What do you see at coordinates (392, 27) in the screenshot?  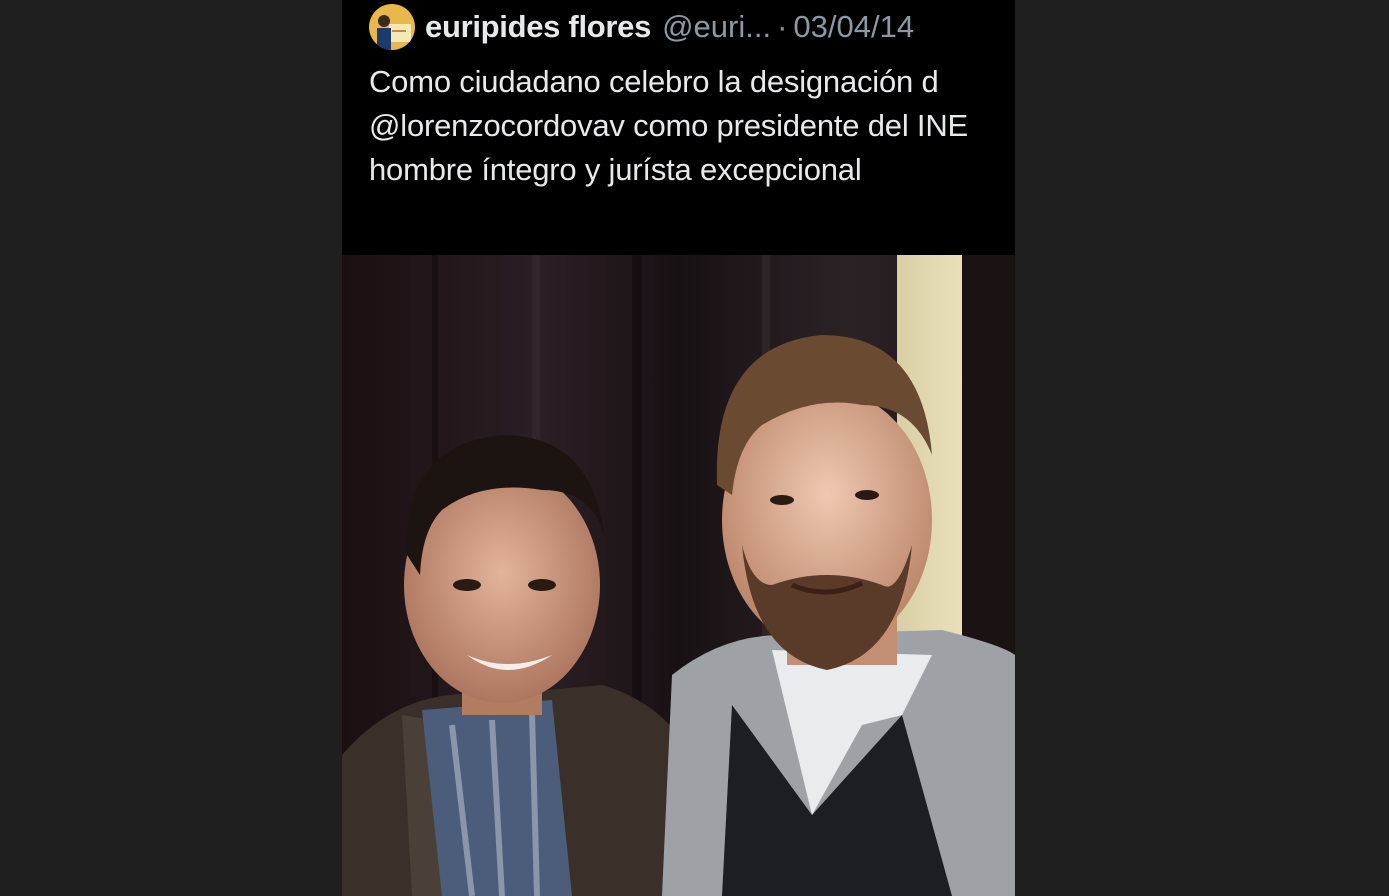 I see `author-avatar` at bounding box center [392, 27].